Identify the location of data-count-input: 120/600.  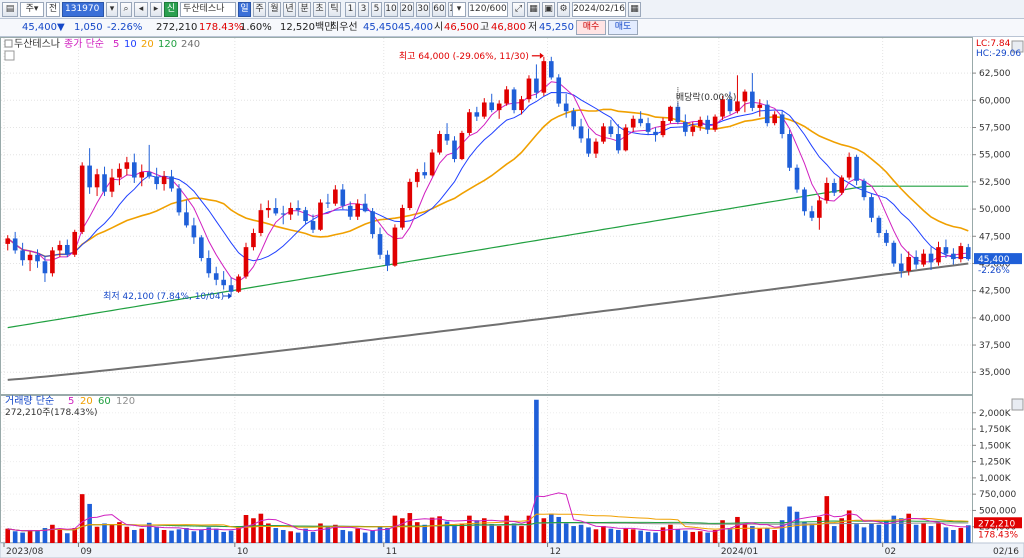
(488, 9).